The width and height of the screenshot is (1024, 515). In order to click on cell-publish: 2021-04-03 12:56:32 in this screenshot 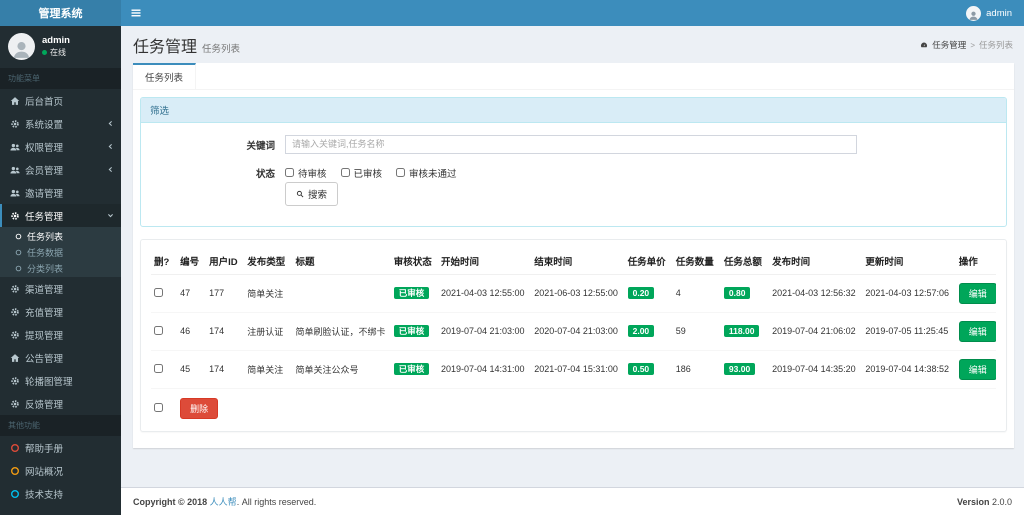, I will do `click(816, 293)`.